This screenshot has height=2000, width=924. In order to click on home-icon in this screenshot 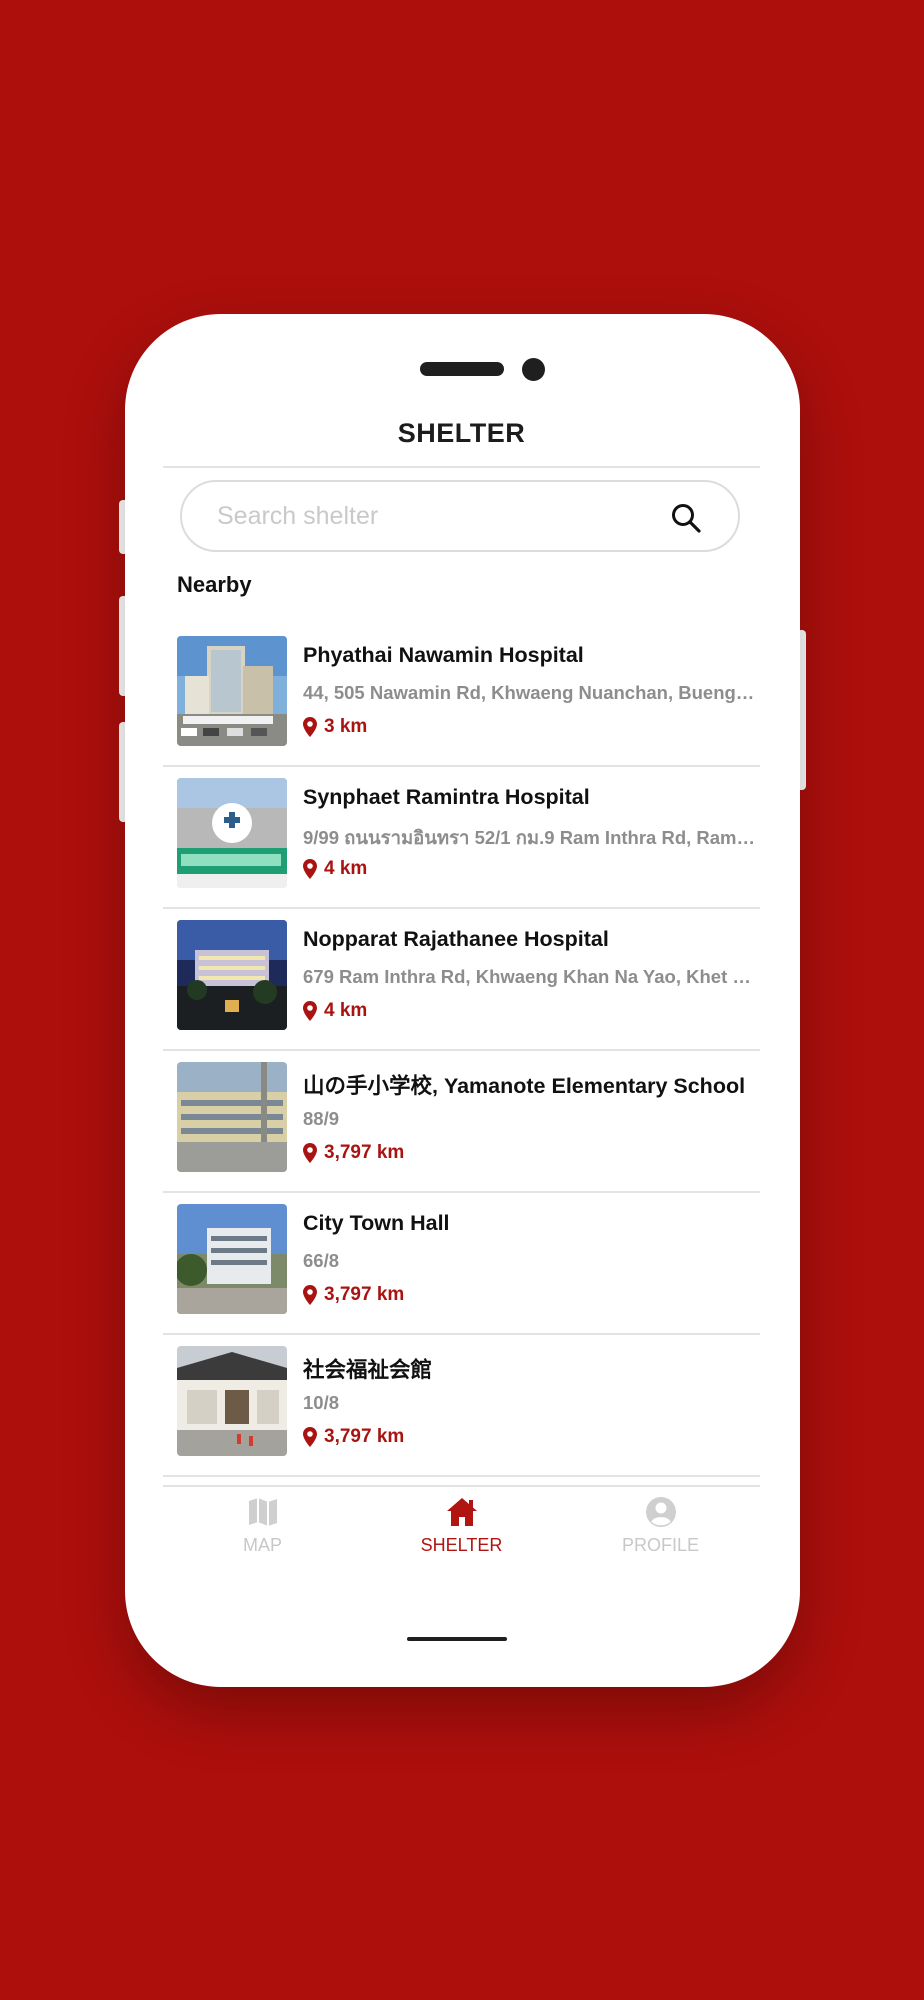, I will do `click(461, 1512)`.